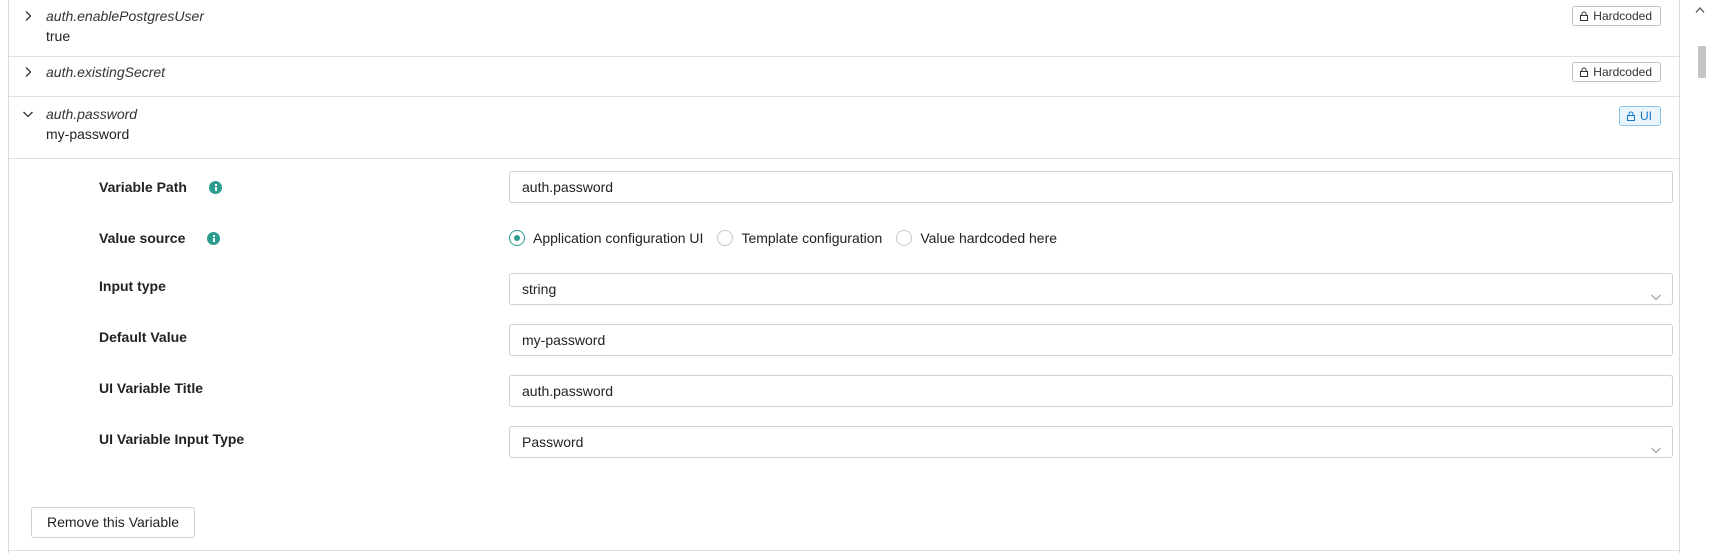  Describe the element at coordinates (142, 238) in the screenshot. I see `field-label-text: Value source` at that location.